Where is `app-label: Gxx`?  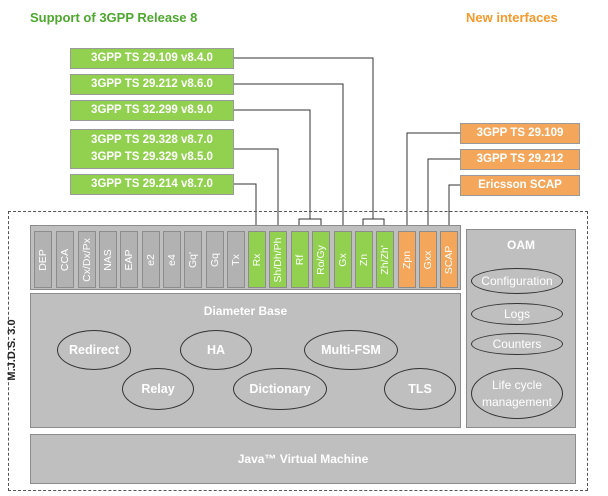 app-label: Gxx is located at coordinates (428, 259).